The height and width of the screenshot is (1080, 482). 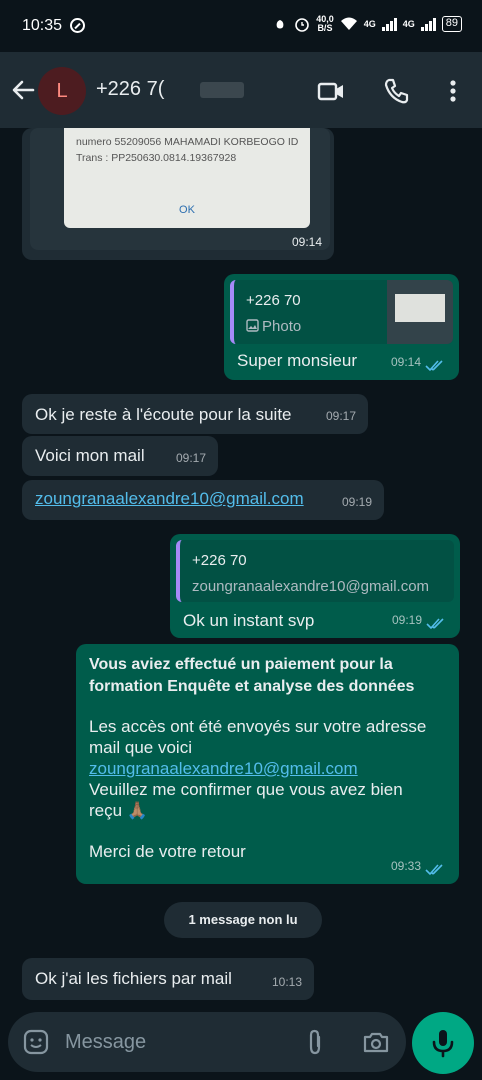 What do you see at coordinates (282, 326) in the screenshot?
I see `quote-sub-text: Photo` at bounding box center [282, 326].